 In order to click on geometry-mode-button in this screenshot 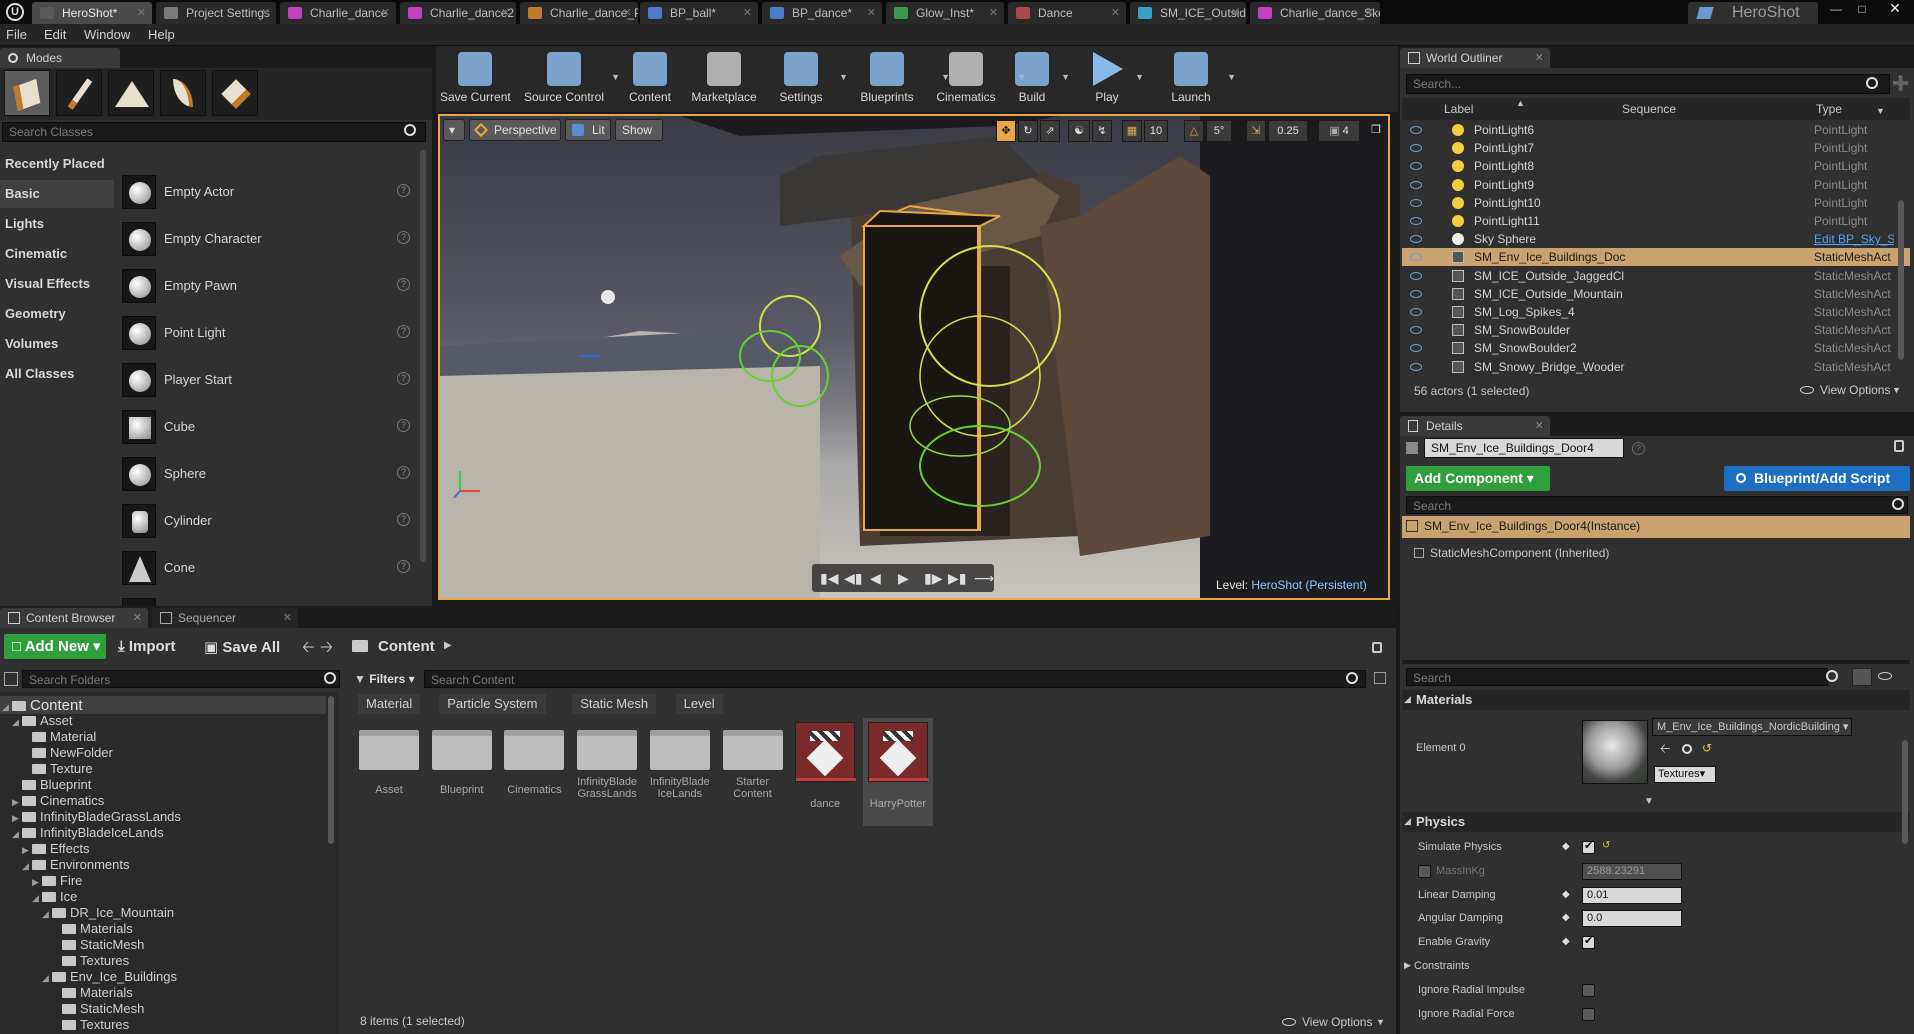, I will do `click(235, 93)`.